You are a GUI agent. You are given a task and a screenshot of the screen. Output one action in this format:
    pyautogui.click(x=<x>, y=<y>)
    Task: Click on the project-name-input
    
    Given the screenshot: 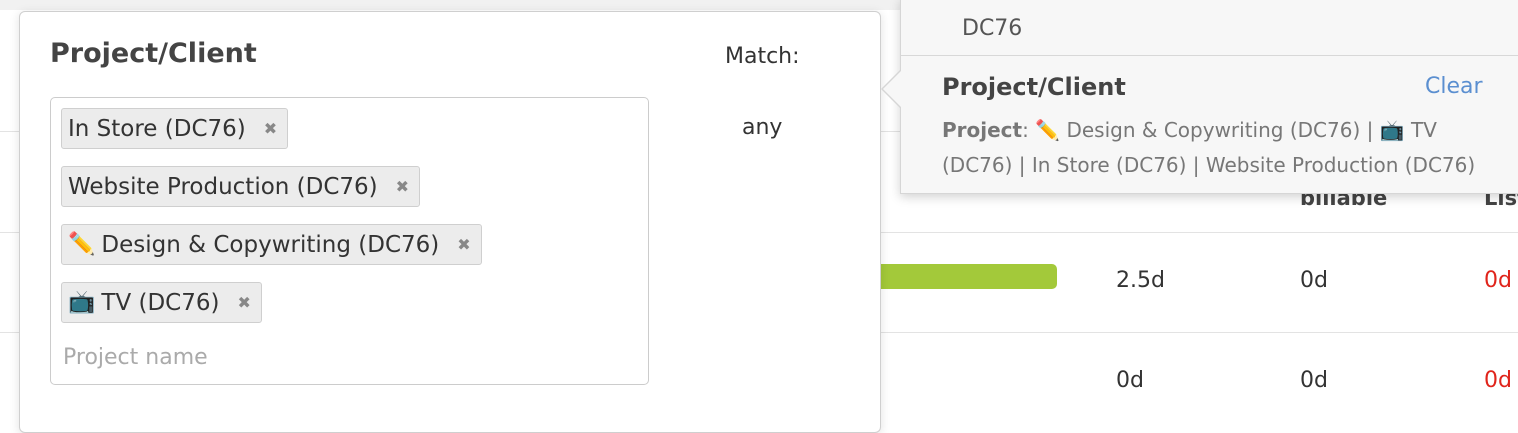 What is the action you would take?
    pyautogui.click(x=343, y=357)
    